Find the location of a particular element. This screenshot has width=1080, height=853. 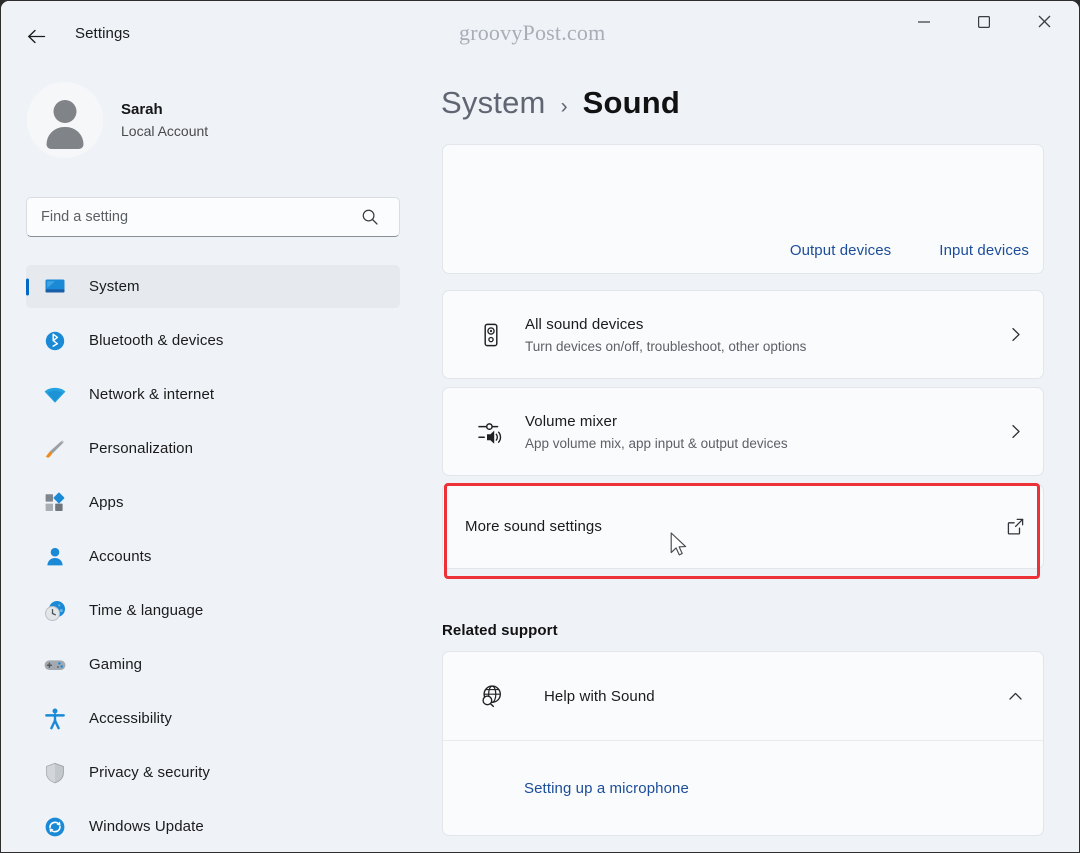

back-button is located at coordinates (36, 36).